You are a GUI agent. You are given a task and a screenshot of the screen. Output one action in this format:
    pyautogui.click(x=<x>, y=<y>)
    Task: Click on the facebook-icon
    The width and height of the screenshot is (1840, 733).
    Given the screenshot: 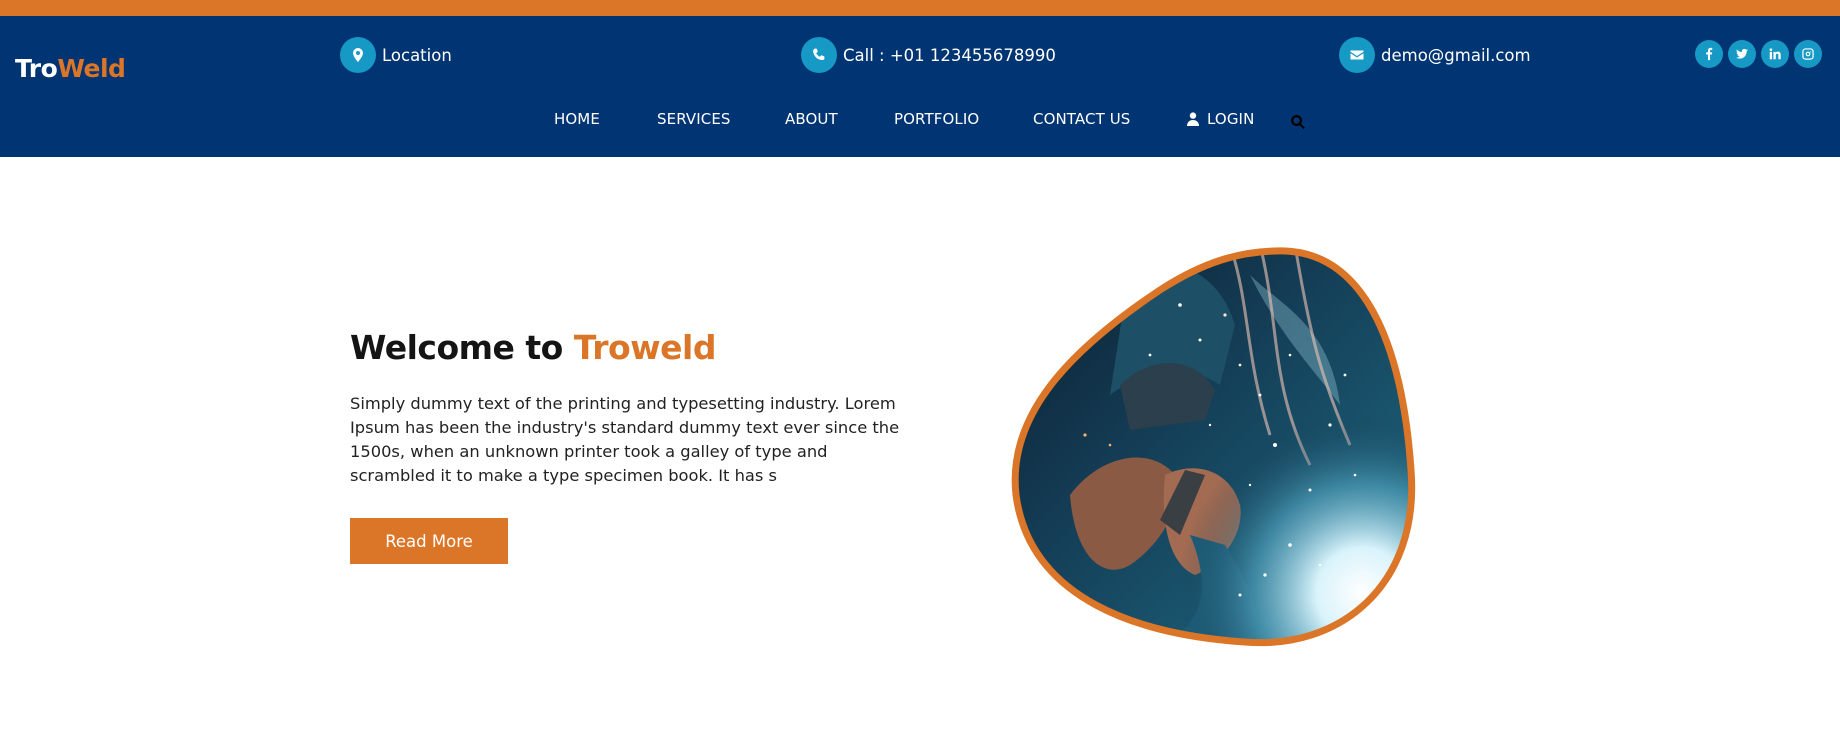 What is the action you would take?
    pyautogui.click(x=1709, y=54)
    